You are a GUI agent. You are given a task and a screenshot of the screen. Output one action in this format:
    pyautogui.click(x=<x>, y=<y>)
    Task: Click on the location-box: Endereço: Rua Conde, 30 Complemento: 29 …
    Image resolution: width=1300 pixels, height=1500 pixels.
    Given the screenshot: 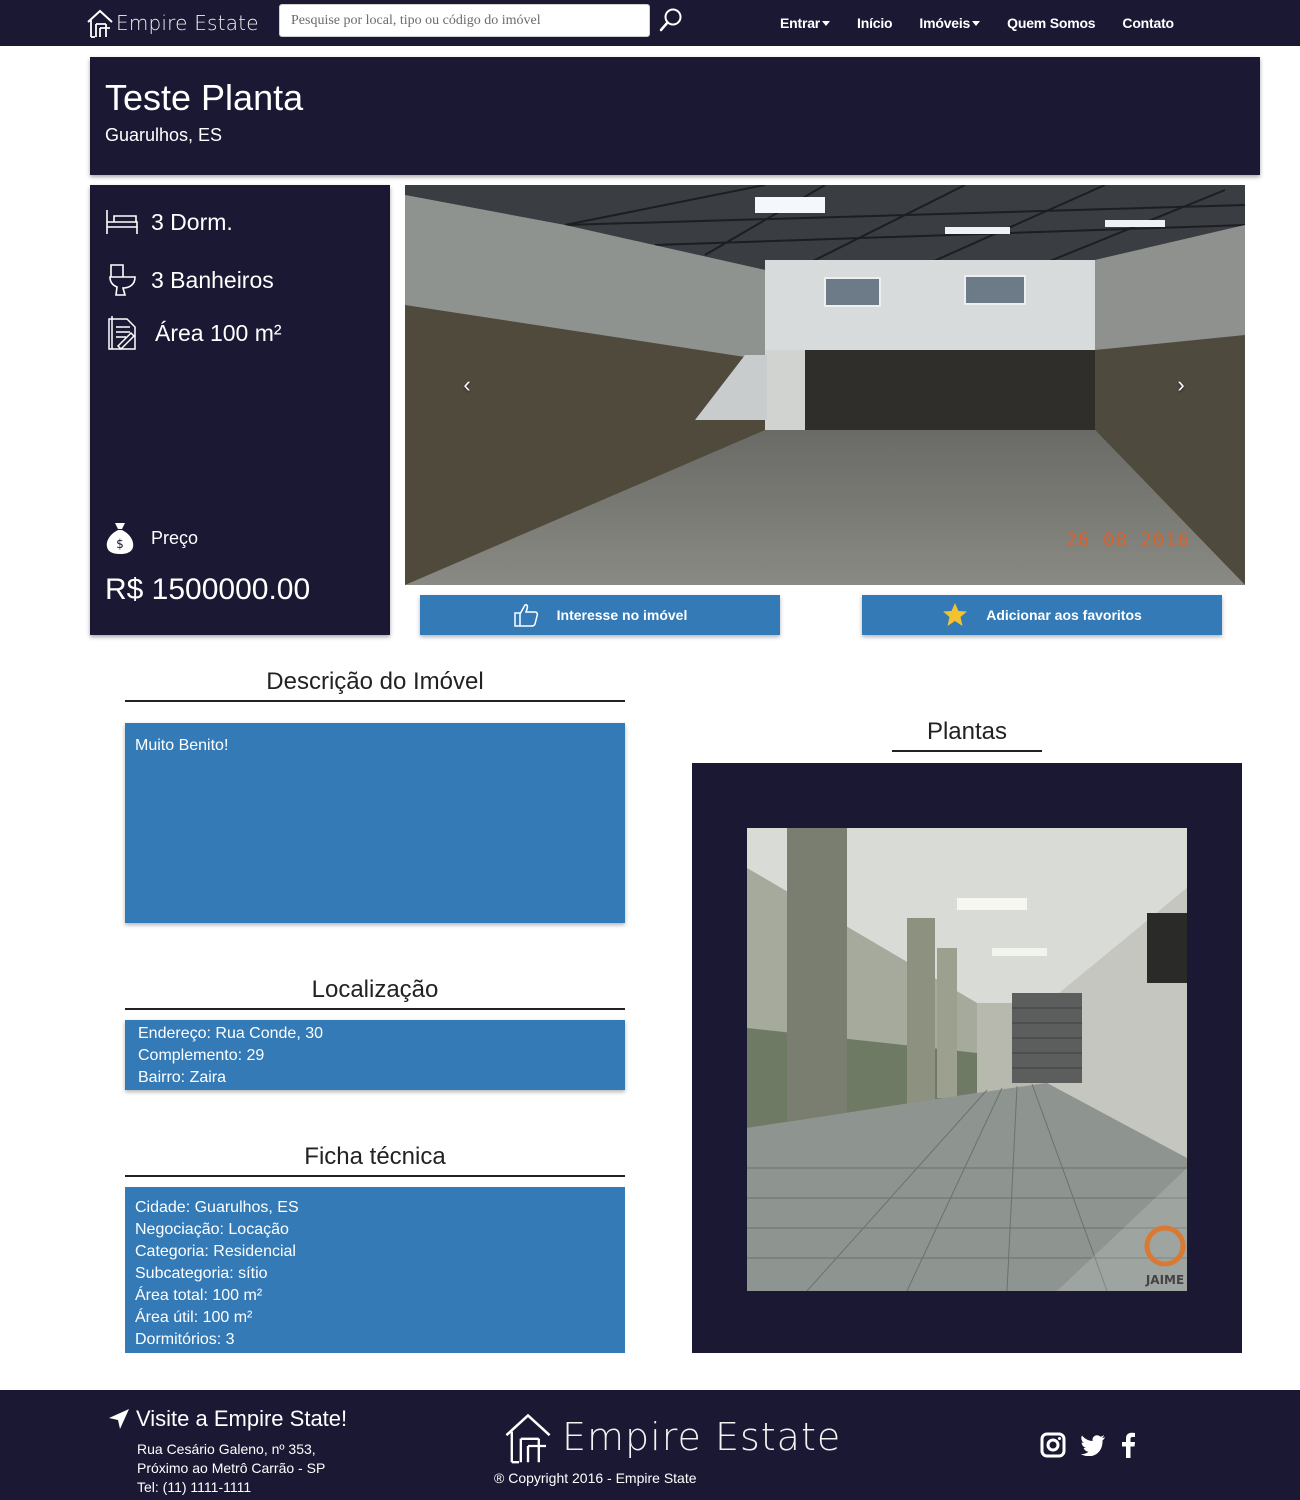 What is the action you would take?
    pyautogui.click(x=375, y=1055)
    